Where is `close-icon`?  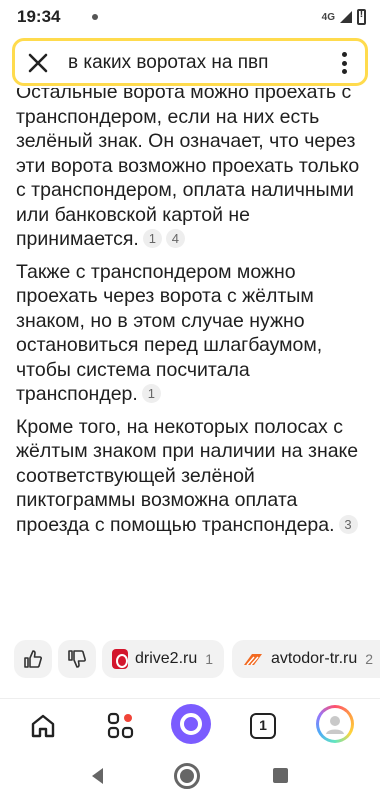
close-icon is located at coordinates (38, 63).